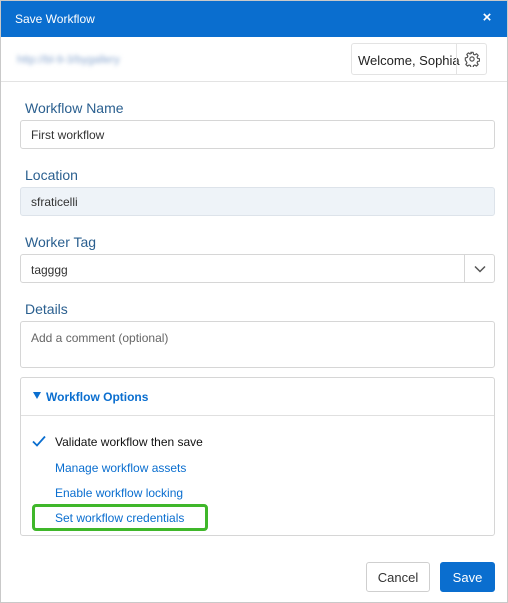 Image resolution: width=508 pixels, height=603 pixels. I want to click on credentials-highlight, so click(120, 517).